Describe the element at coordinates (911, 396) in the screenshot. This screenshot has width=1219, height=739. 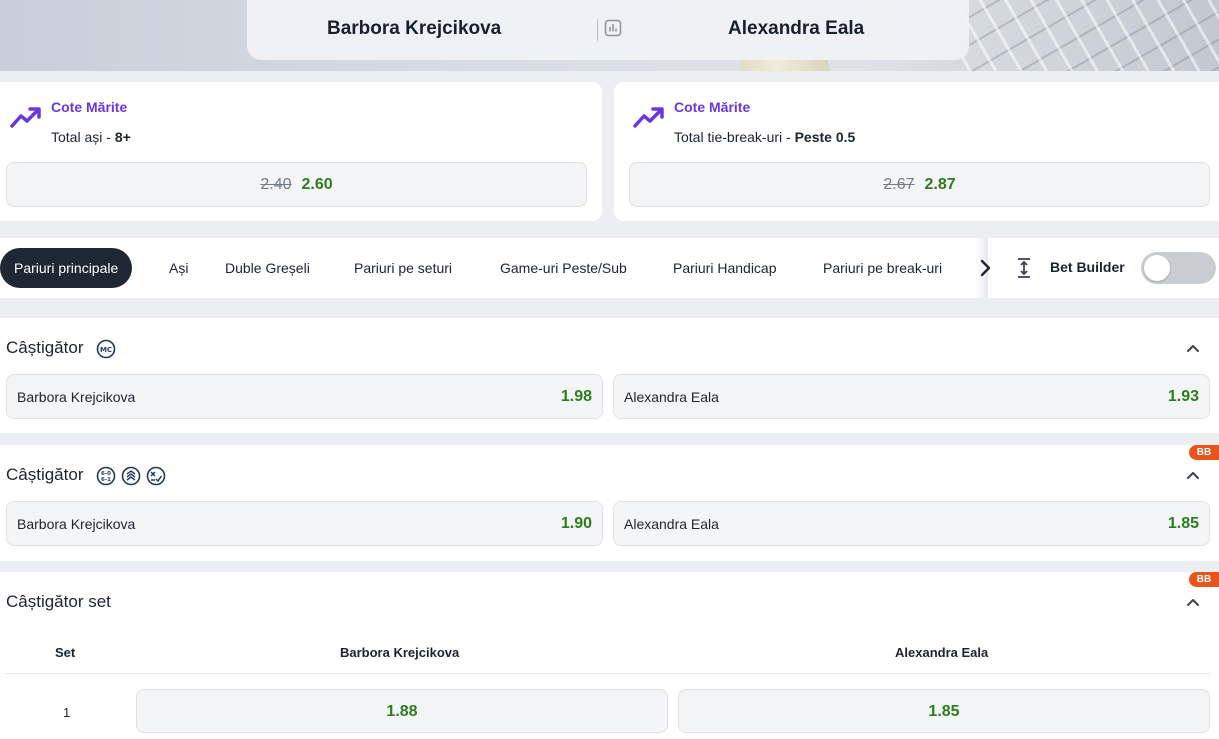
I see `selection-away: Alexandra Eala 1.93` at that location.